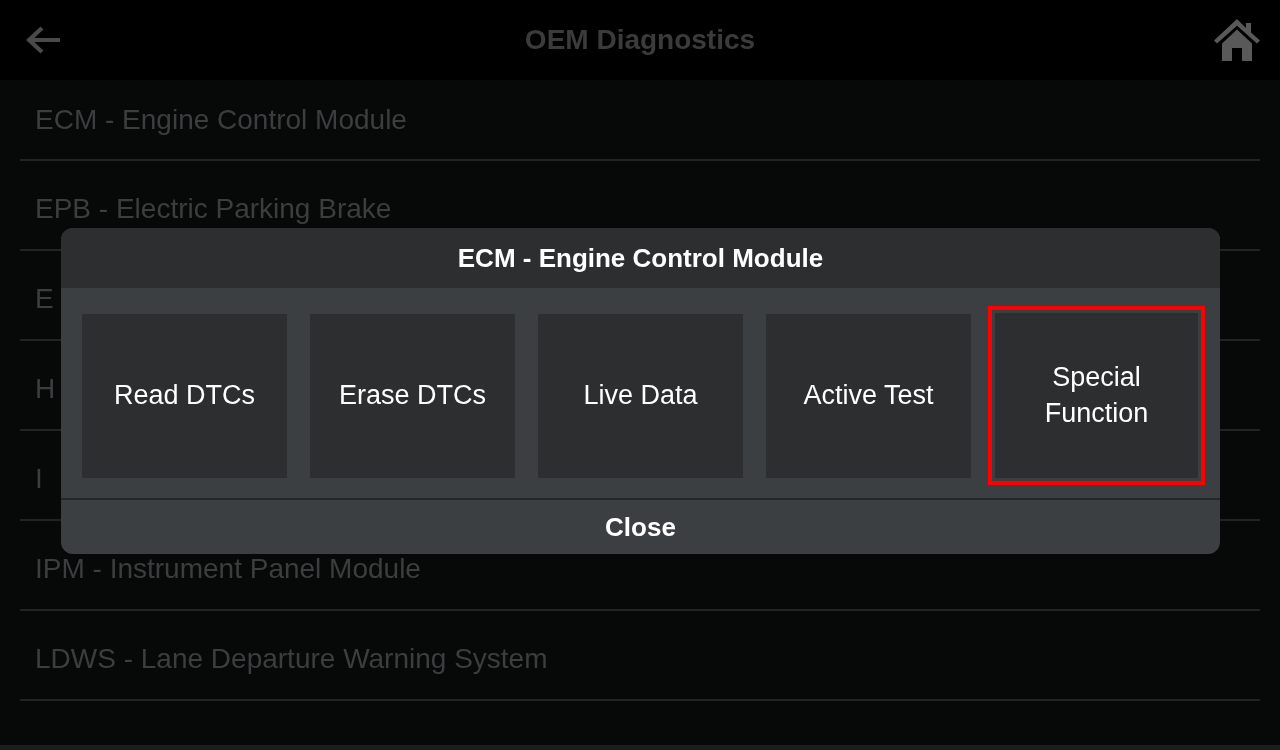  Describe the element at coordinates (640, 396) in the screenshot. I see `function-button: Live Data` at that location.